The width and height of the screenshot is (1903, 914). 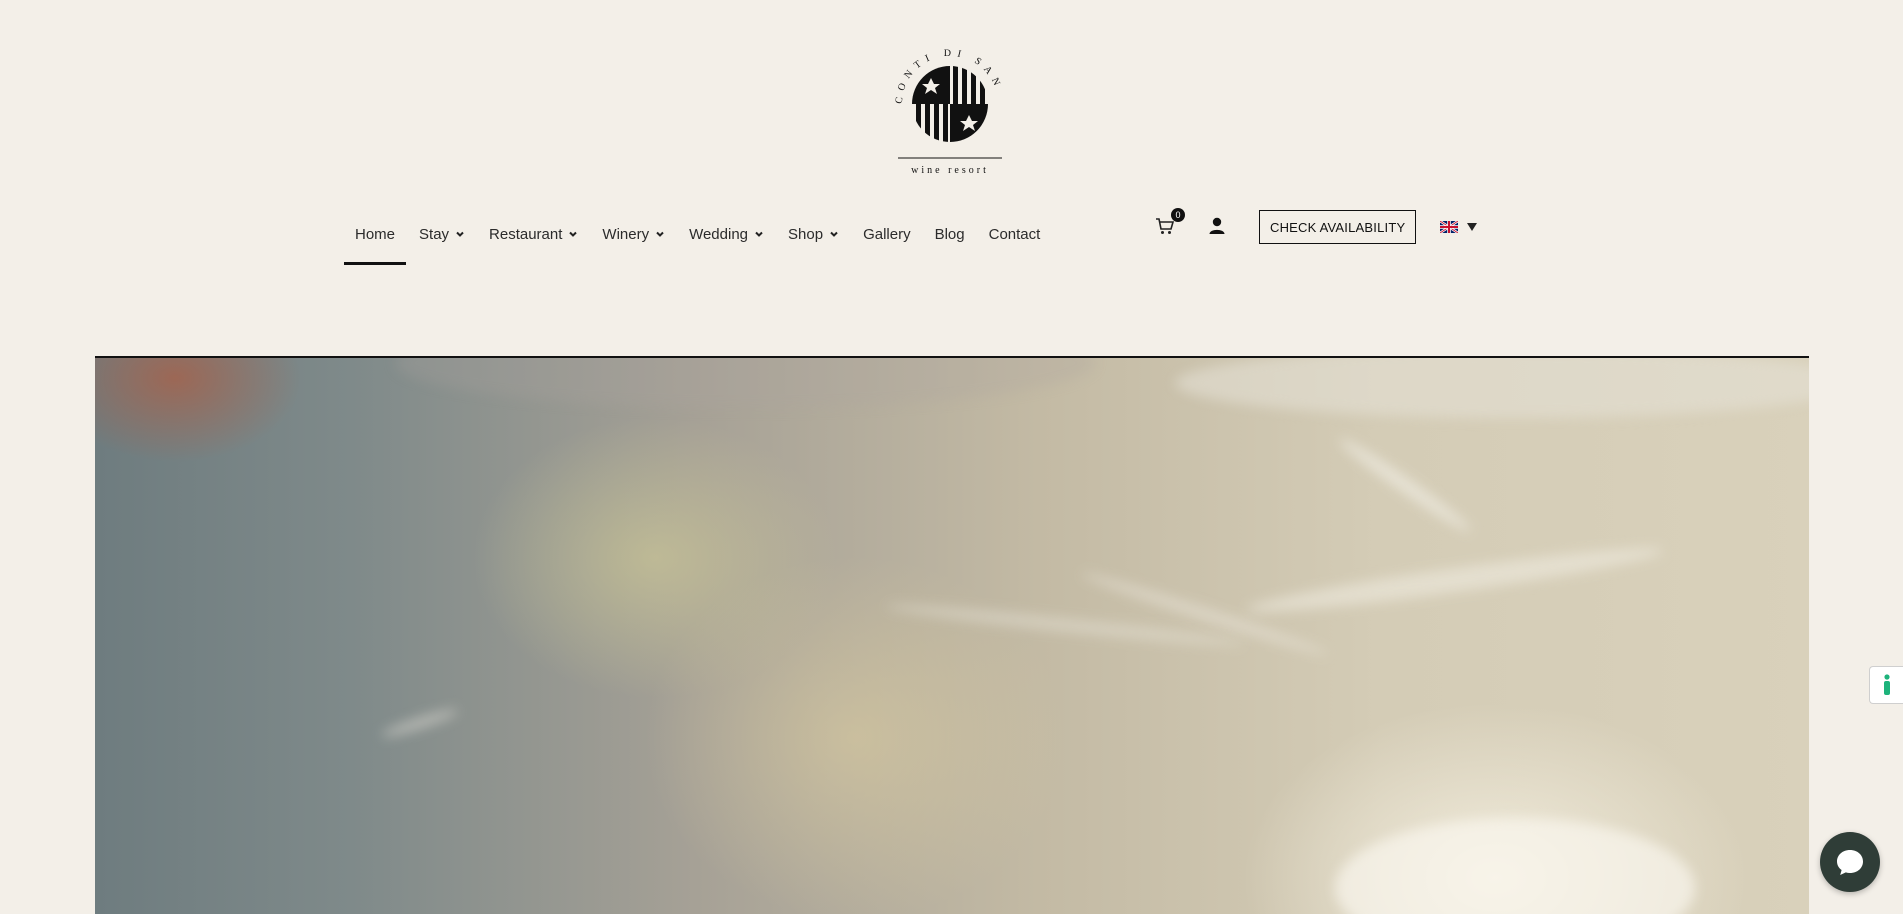 What do you see at coordinates (1472, 227) in the screenshot?
I see `caret-down-icon` at bounding box center [1472, 227].